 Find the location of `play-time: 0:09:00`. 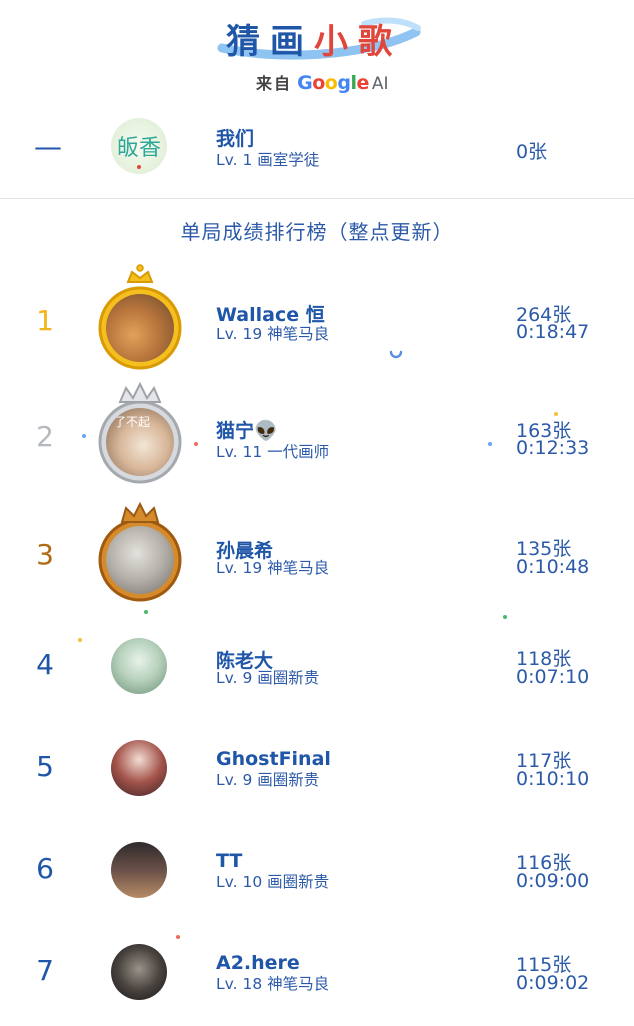

play-time: 0:09:00 is located at coordinates (553, 881).